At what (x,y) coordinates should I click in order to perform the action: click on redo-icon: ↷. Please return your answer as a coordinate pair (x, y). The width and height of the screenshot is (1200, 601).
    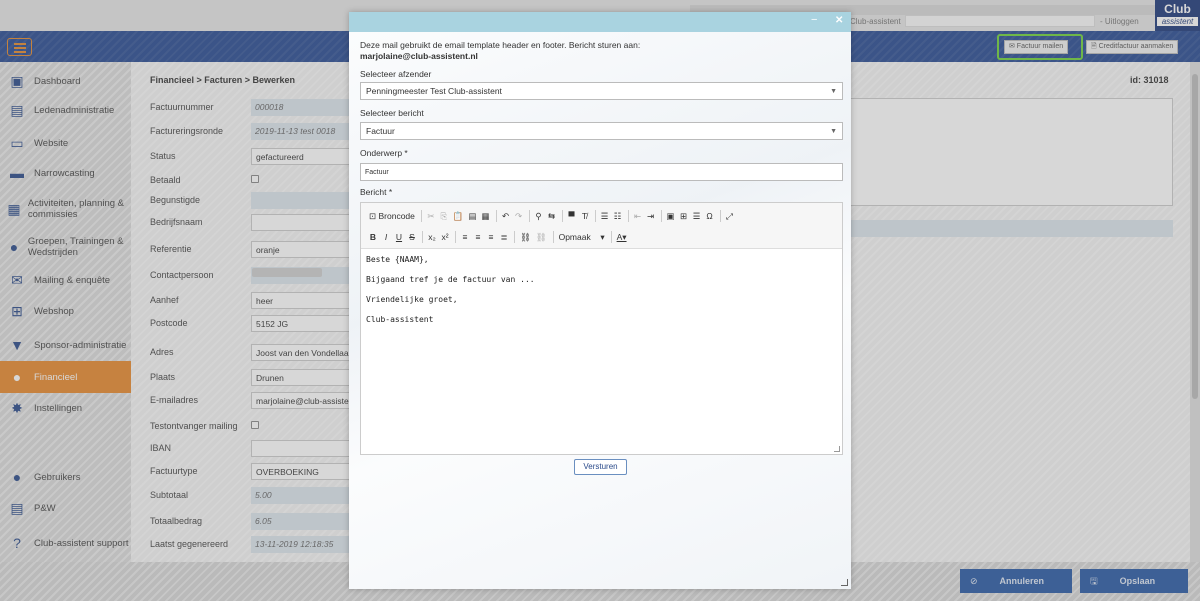
    Looking at the image, I should click on (519, 216).